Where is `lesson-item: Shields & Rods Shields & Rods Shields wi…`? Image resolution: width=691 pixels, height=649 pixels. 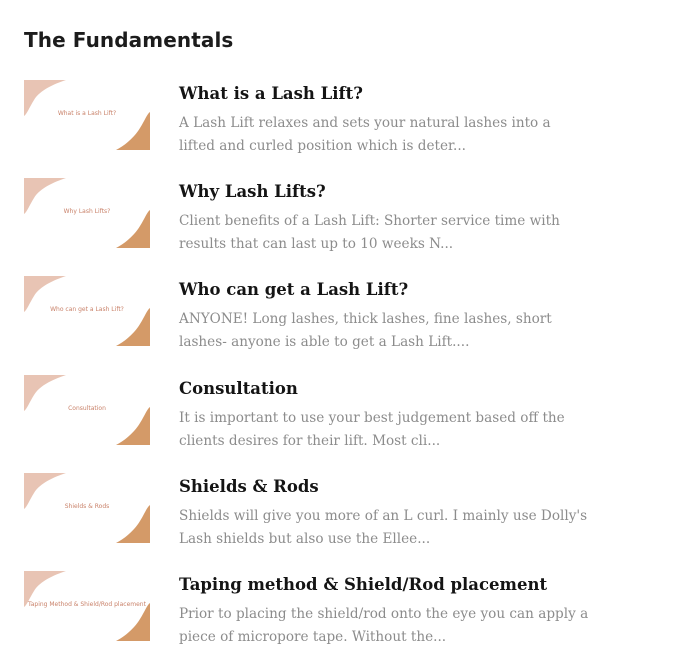
lesson-item: Shields & Rods Shields & Rods Shields wi… is located at coordinates (305, 510).